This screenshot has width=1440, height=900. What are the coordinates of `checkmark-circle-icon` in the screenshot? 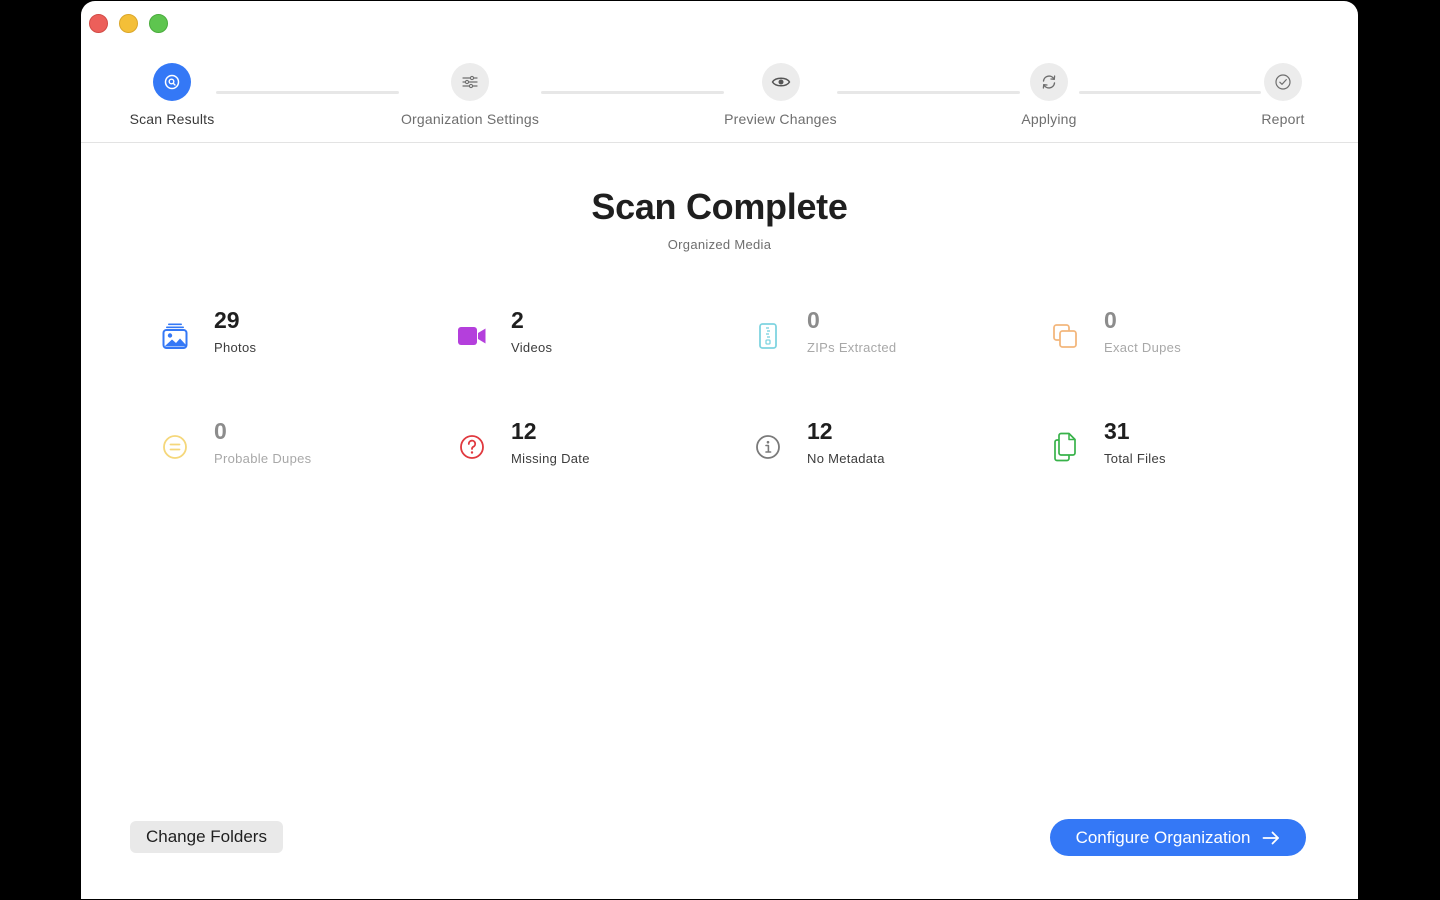 It's located at (1283, 82).